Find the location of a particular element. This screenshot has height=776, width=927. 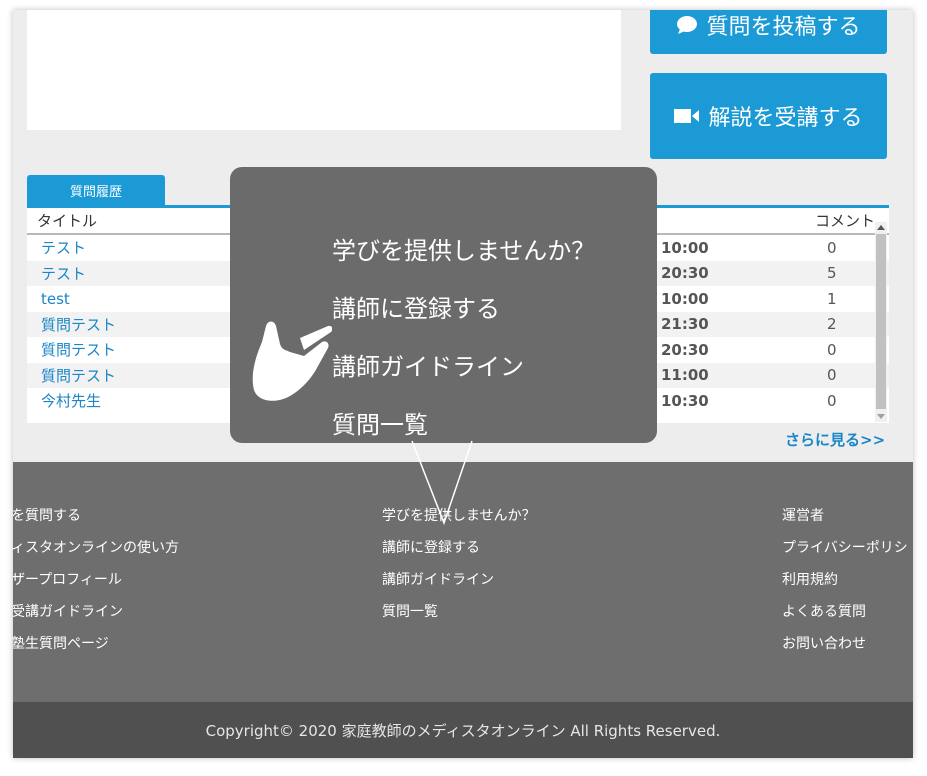

video-camera-icon is located at coordinates (687, 116).